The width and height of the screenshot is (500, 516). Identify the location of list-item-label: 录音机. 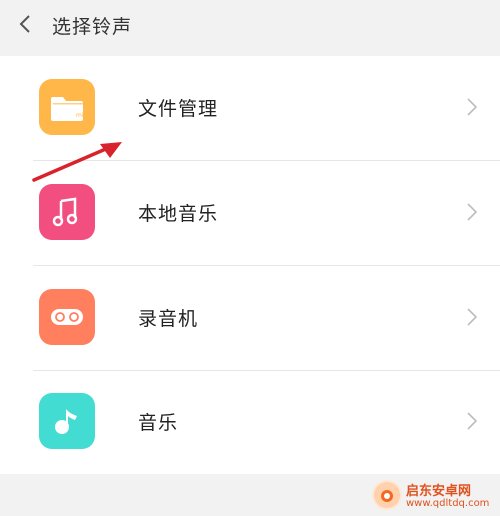
(168, 319).